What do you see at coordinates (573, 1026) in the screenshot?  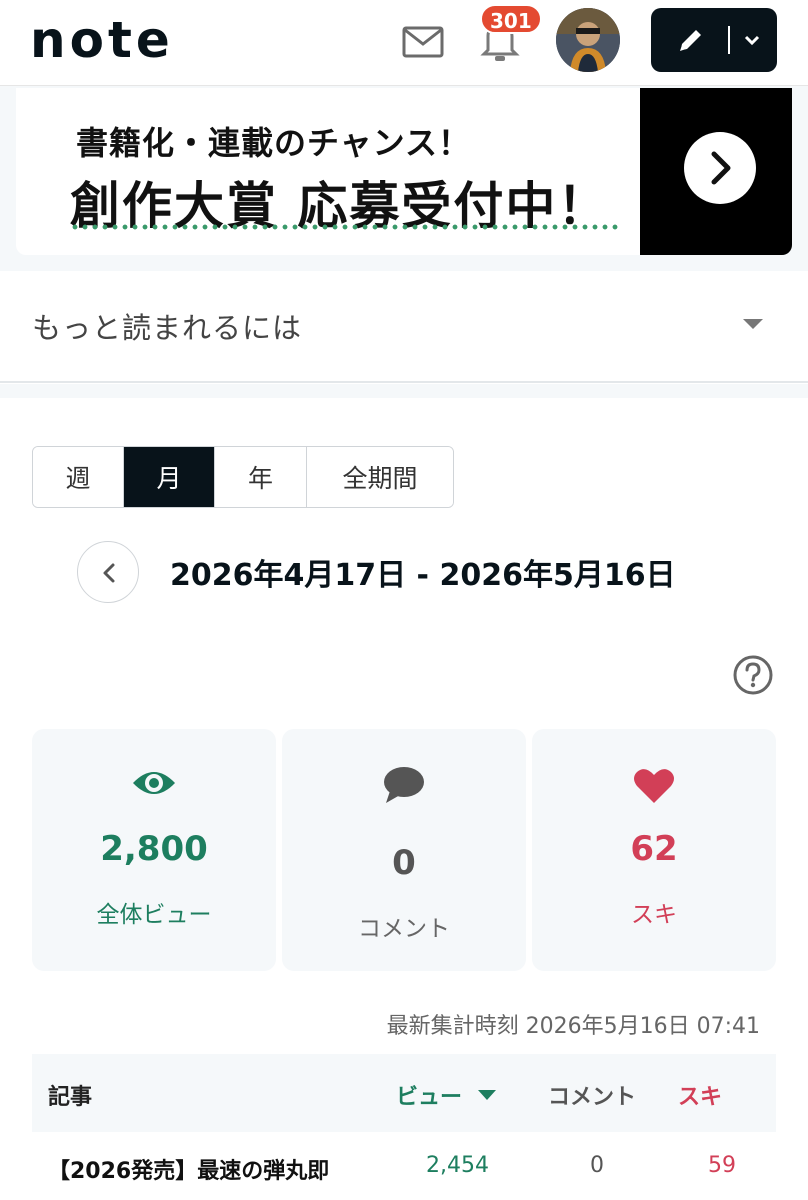 I see `last-updated-timestamp: 最新集計時刻 2026年5月16日 07:41` at bounding box center [573, 1026].